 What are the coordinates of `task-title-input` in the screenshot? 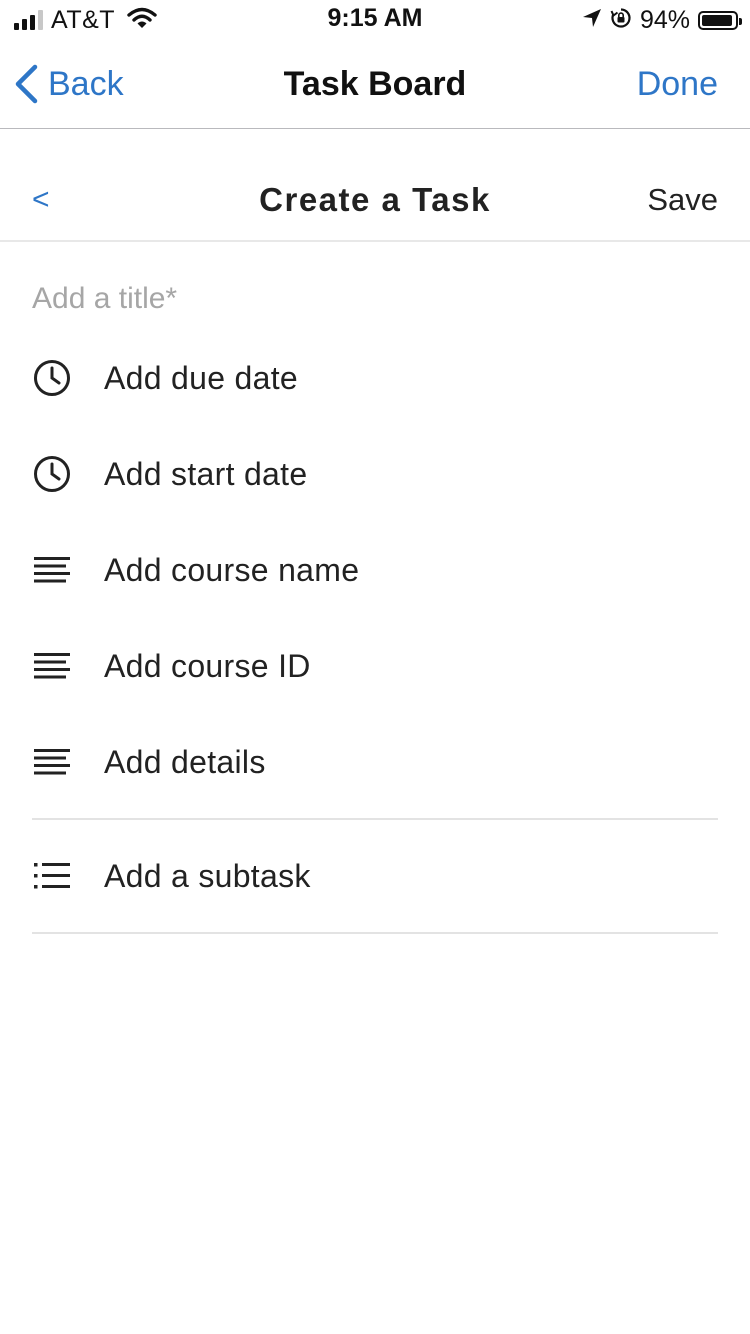 It's located at (375, 299).